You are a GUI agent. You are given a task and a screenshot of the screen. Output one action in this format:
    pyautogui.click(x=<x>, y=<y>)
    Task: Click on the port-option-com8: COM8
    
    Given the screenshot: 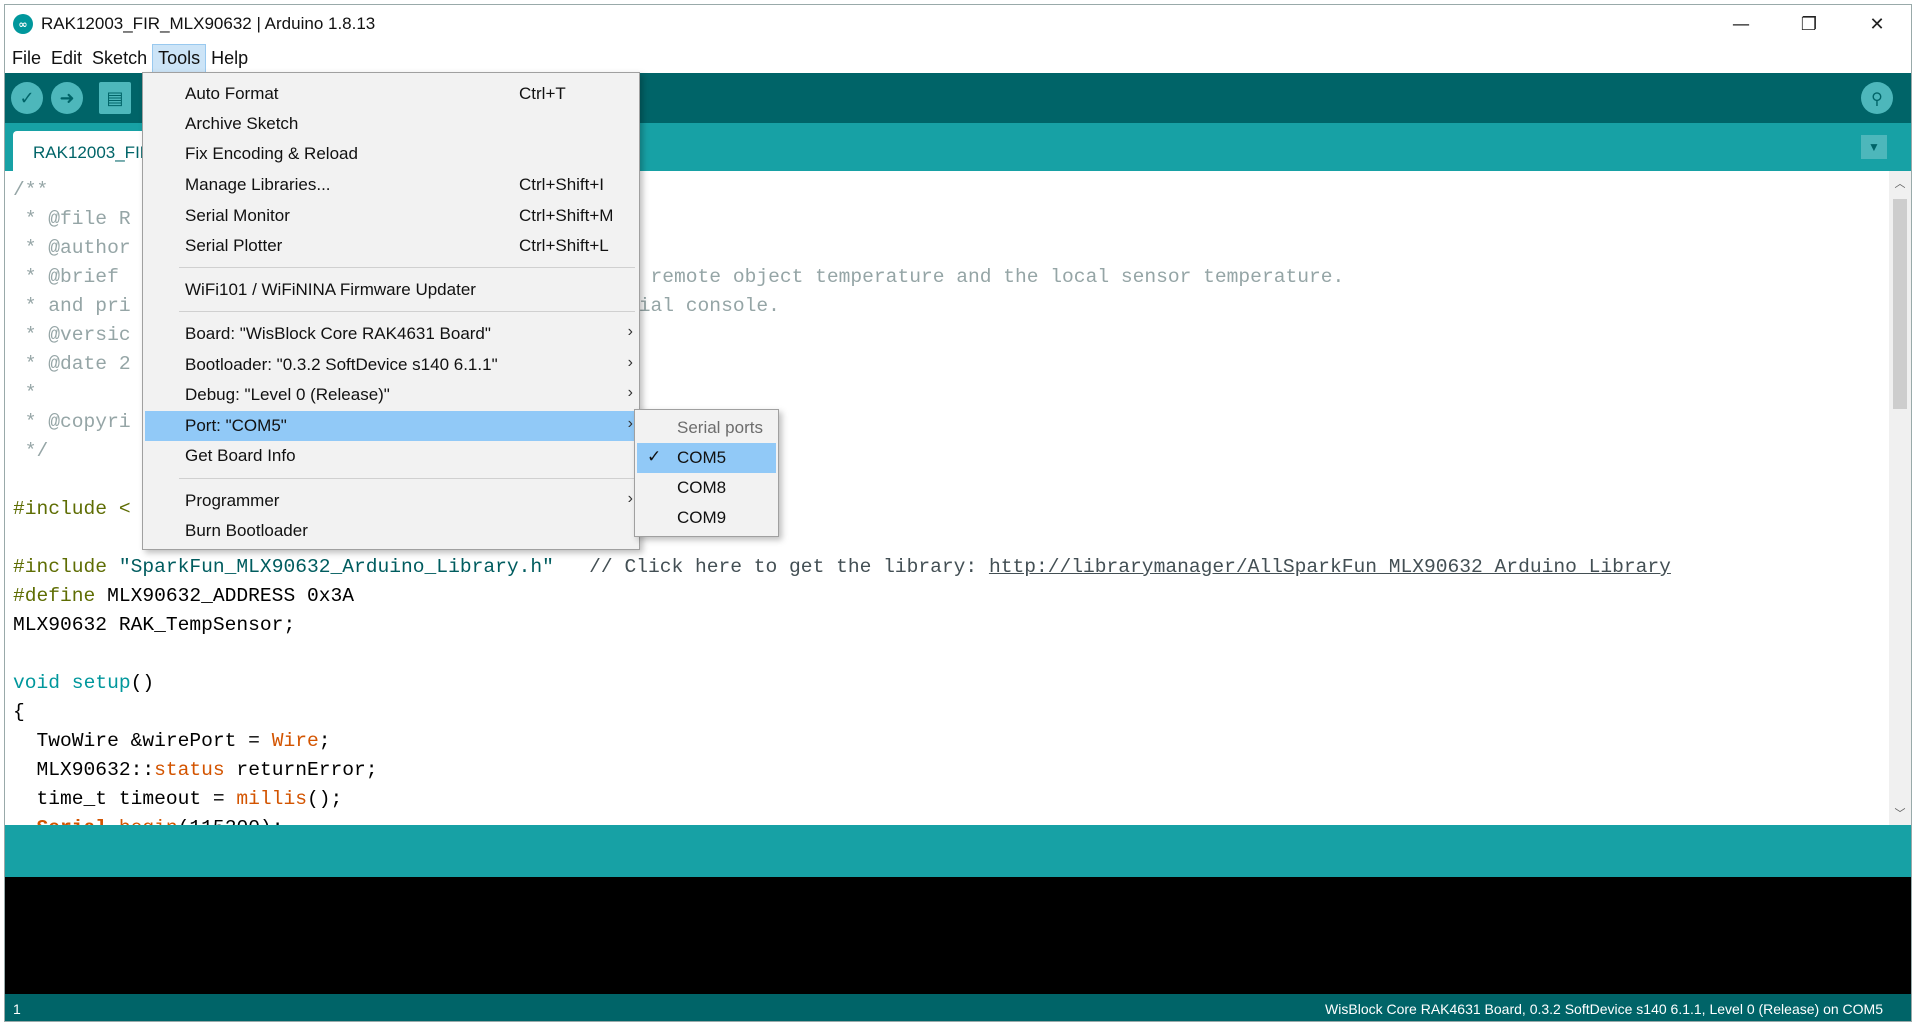 What is the action you would take?
    pyautogui.click(x=706, y=488)
    